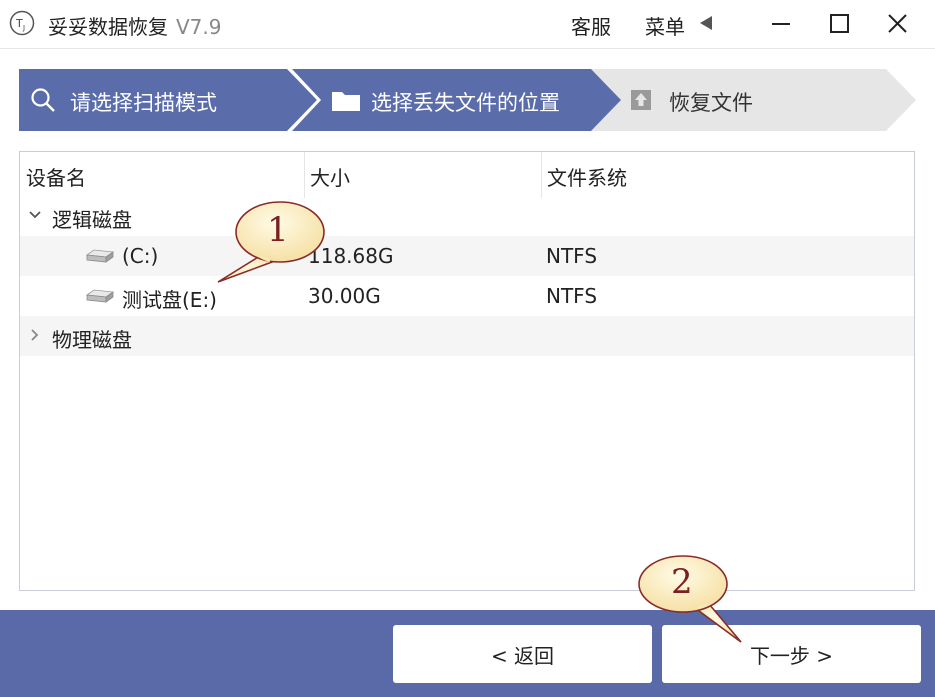 The image size is (935, 697). I want to click on folder-icon, so click(346, 101).